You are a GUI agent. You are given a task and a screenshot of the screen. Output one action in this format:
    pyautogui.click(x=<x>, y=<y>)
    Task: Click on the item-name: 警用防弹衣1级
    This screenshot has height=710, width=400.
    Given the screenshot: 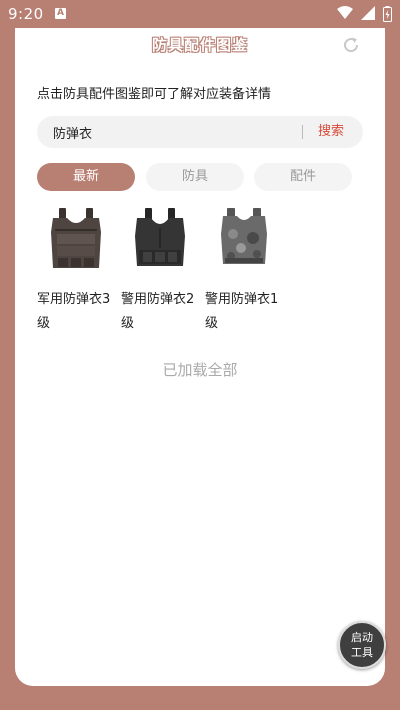 What is the action you would take?
    pyautogui.click(x=242, y=311)
    